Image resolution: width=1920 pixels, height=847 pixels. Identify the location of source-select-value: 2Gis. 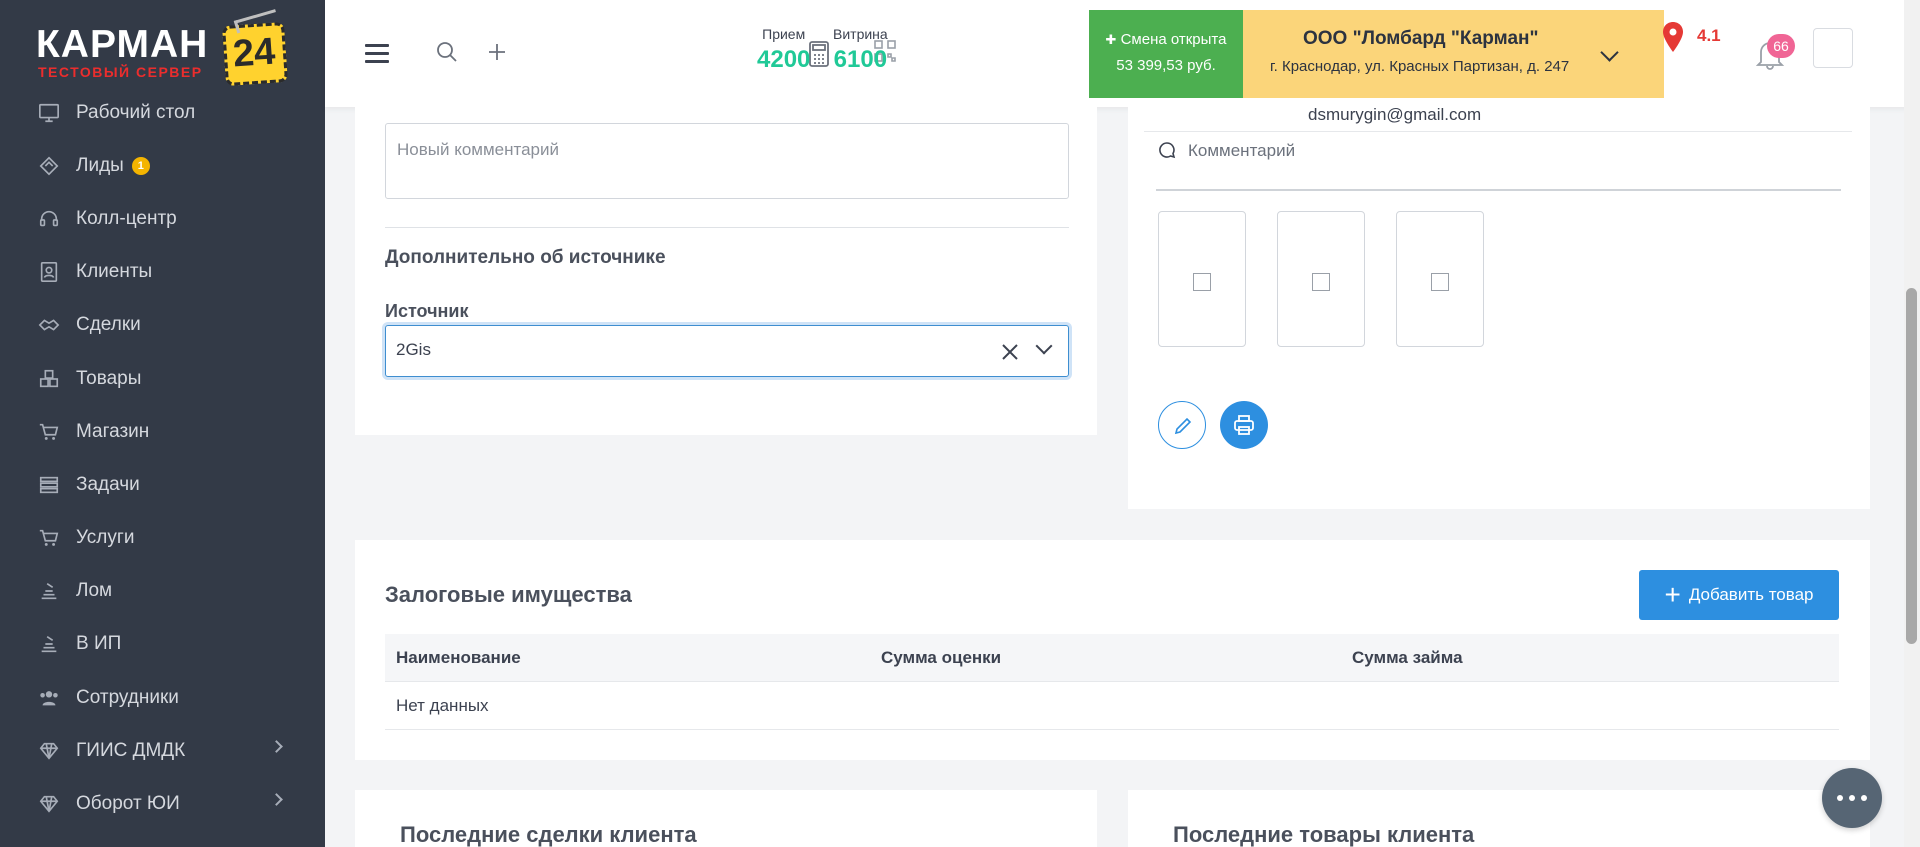
(413, 349).